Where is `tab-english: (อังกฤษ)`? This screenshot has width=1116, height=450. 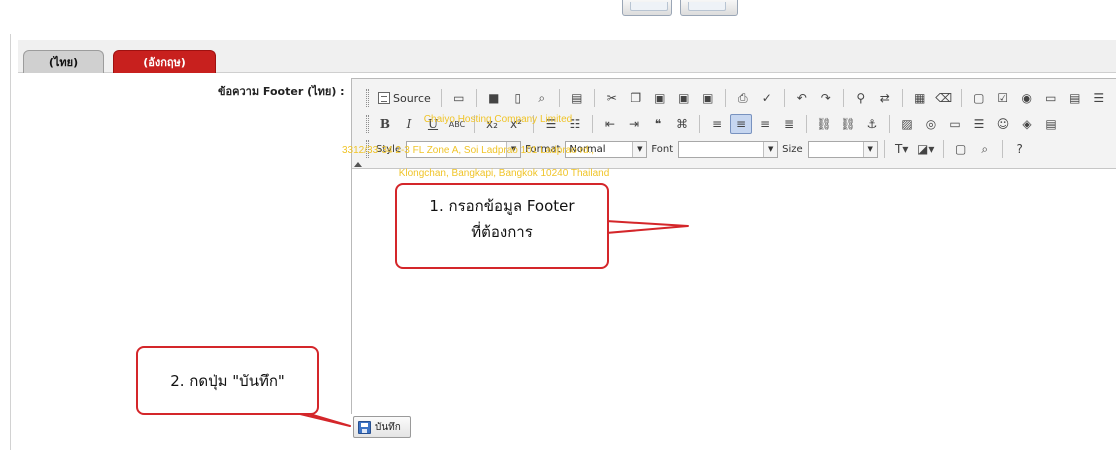 tab-english: (อังกฤษ) is located at coordinates (164, 61).